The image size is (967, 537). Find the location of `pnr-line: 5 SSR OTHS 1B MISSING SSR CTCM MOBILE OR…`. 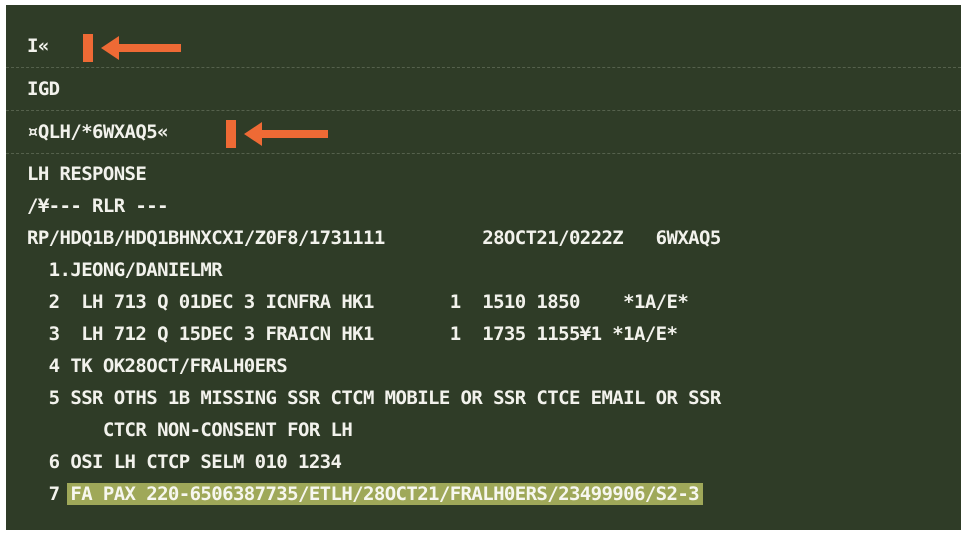

pnr-line: 5 SSR OTHS 1B MISSING SSR CTCM MOBILE OR… is located at coordinates (374, 398).